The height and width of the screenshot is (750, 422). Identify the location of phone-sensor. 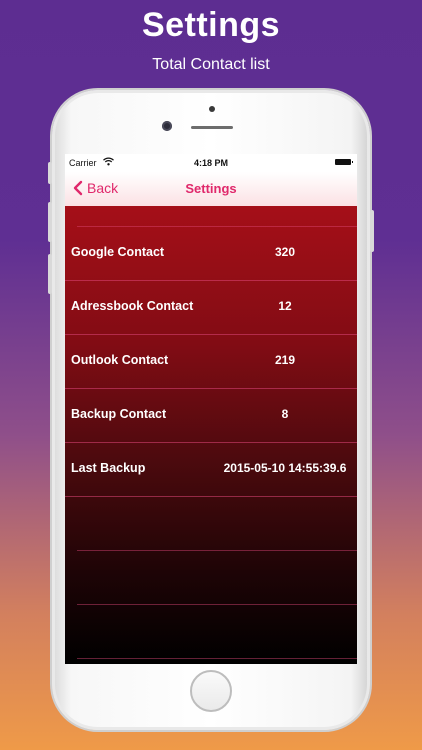
(212, 109).